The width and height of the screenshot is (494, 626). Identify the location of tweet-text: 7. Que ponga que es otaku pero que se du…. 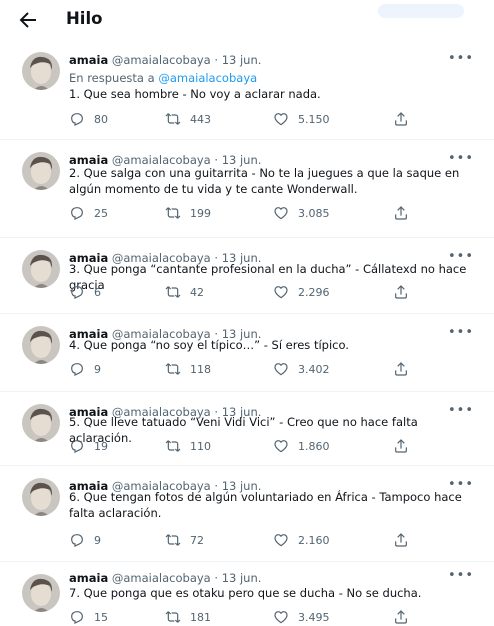
(245, 593).